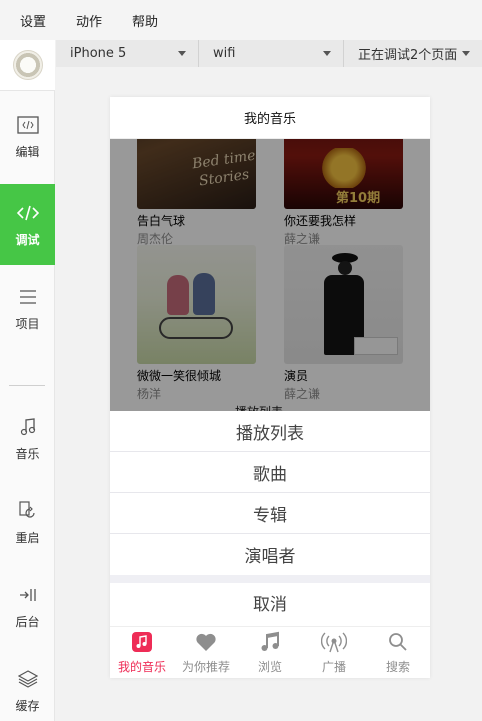  Describe the element at coordinates (27, 240) in the screenshot. I see `sidebar-item-label: 调试` at that location.